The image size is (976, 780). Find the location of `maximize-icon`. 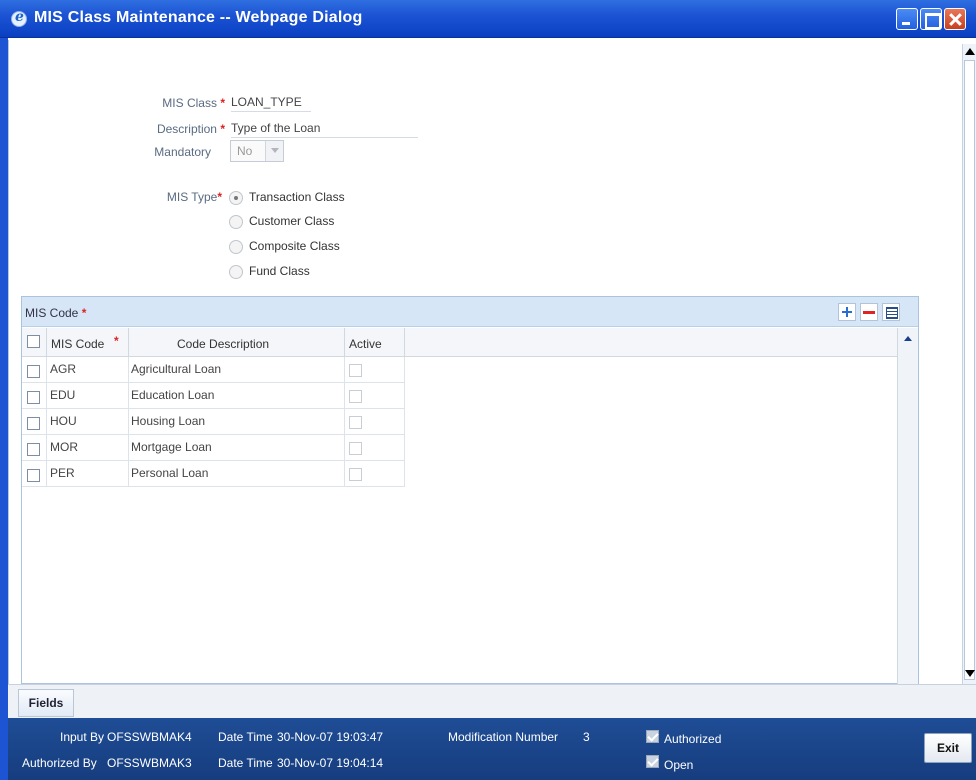

maximize-icon is located at coordinates (931, 19).